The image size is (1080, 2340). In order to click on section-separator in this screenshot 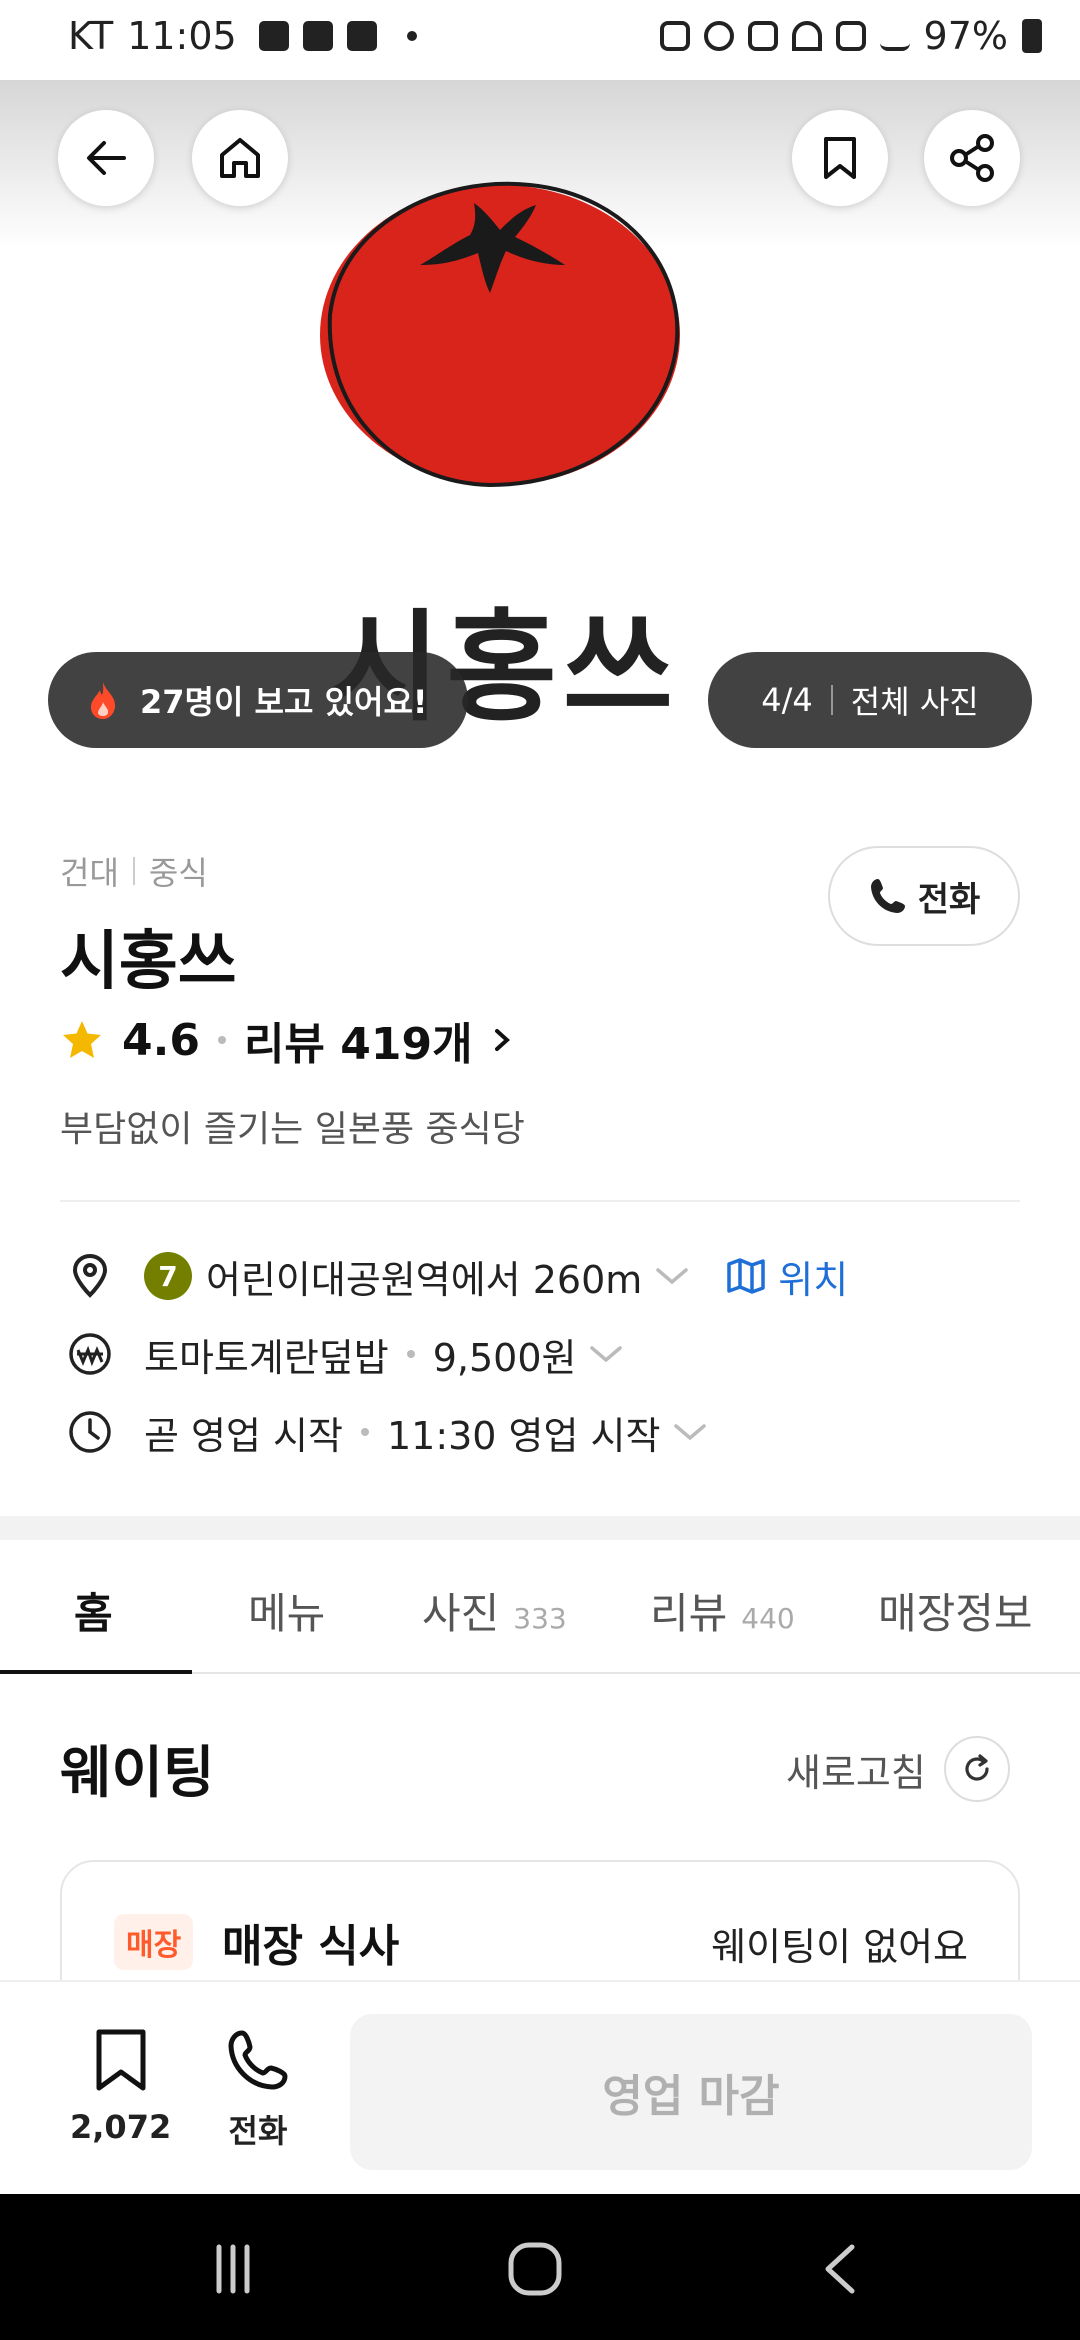, I will do `click(540, 1528)`.